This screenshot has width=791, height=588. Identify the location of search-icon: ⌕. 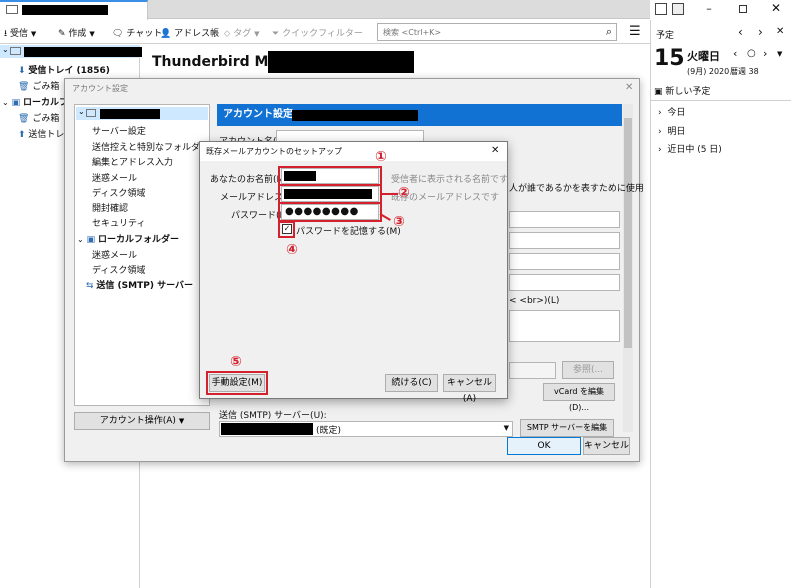
(609, 32).